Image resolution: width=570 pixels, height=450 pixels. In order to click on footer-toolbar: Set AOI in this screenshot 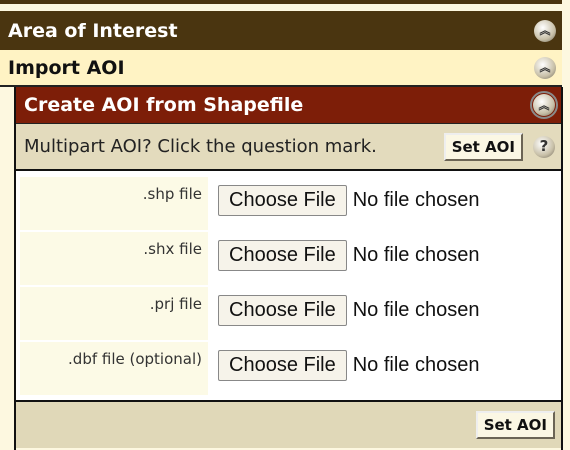, I will do `click(288, 425)`.